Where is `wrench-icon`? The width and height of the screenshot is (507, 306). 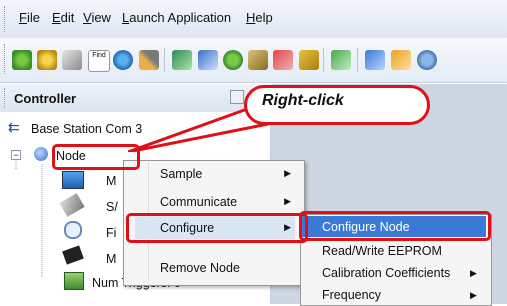 wrench-icon is located at coordinates (149, 60).